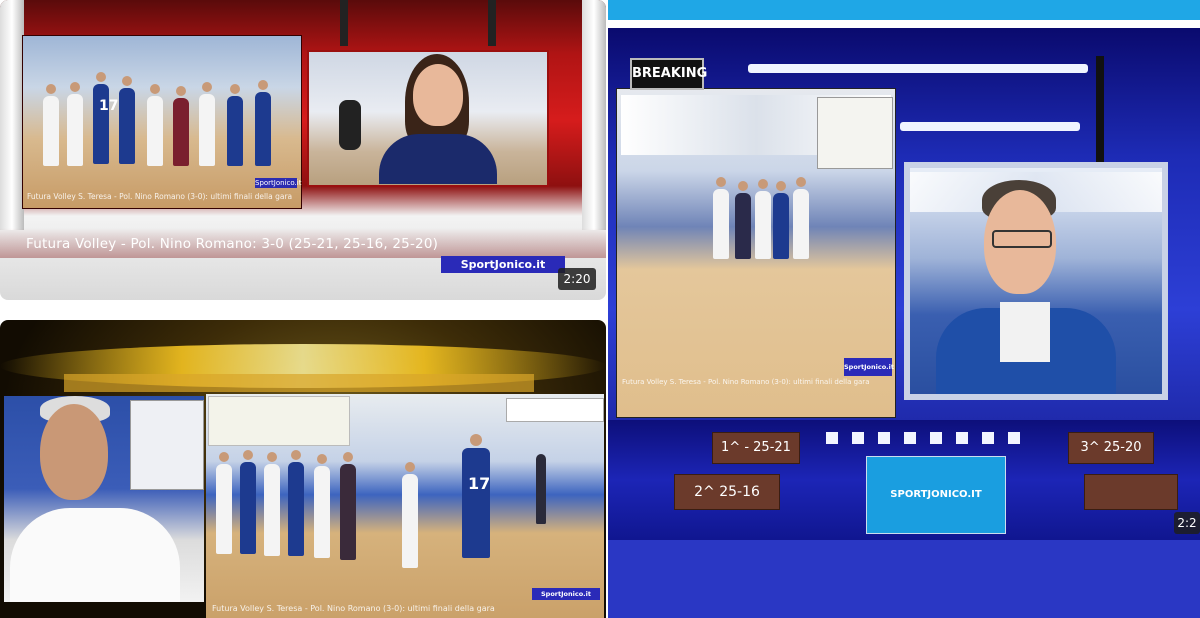 The image size is (1200, 618). Describe the element at coordinates (756, 448) in the screenshot. I see `set-score-1: 1^ - 25-21` at that location.